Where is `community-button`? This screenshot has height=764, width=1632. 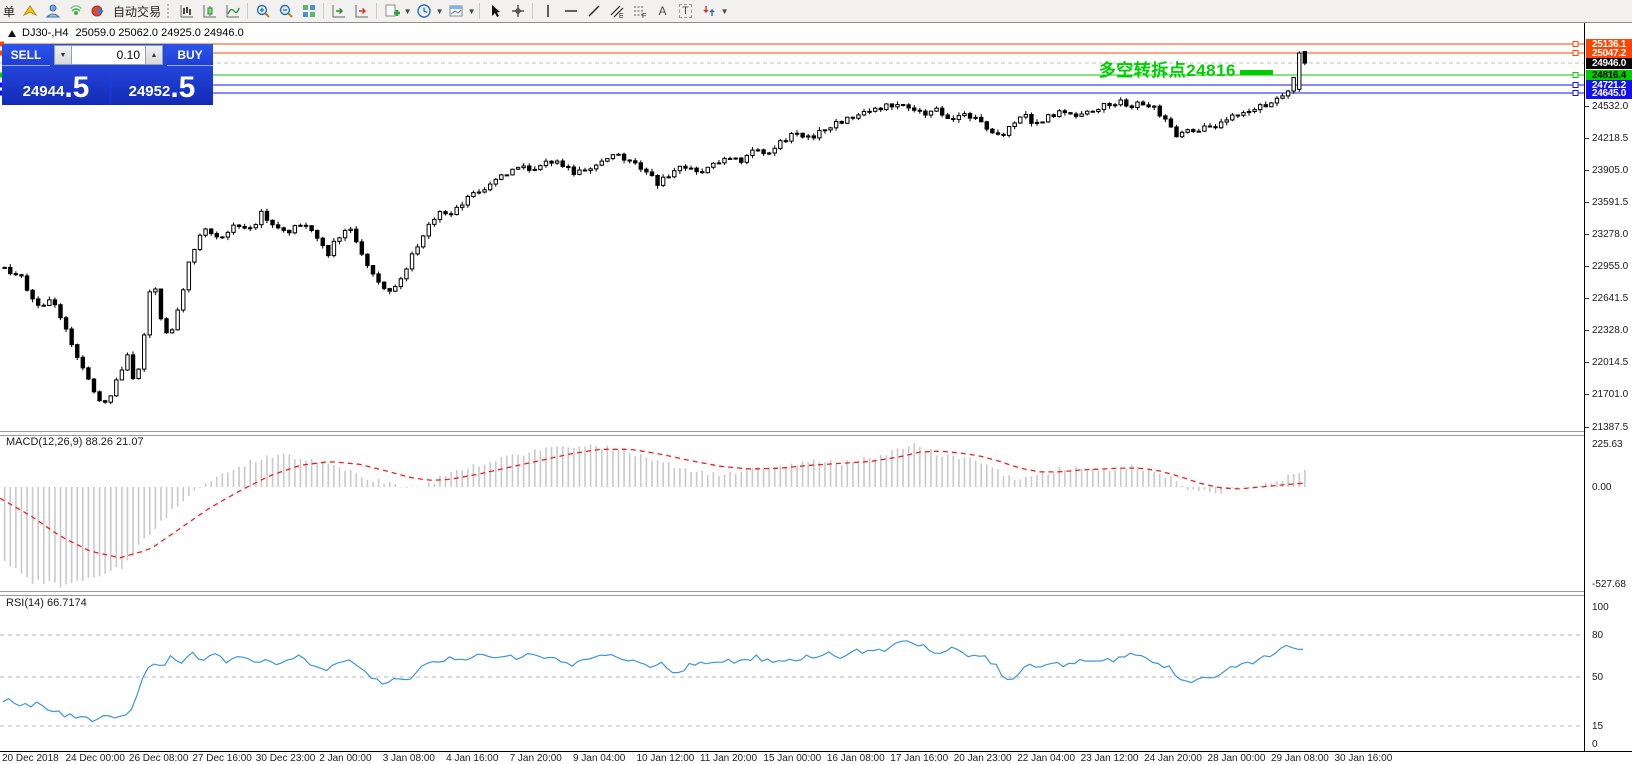 community-button is located at coordinates (52, 11).